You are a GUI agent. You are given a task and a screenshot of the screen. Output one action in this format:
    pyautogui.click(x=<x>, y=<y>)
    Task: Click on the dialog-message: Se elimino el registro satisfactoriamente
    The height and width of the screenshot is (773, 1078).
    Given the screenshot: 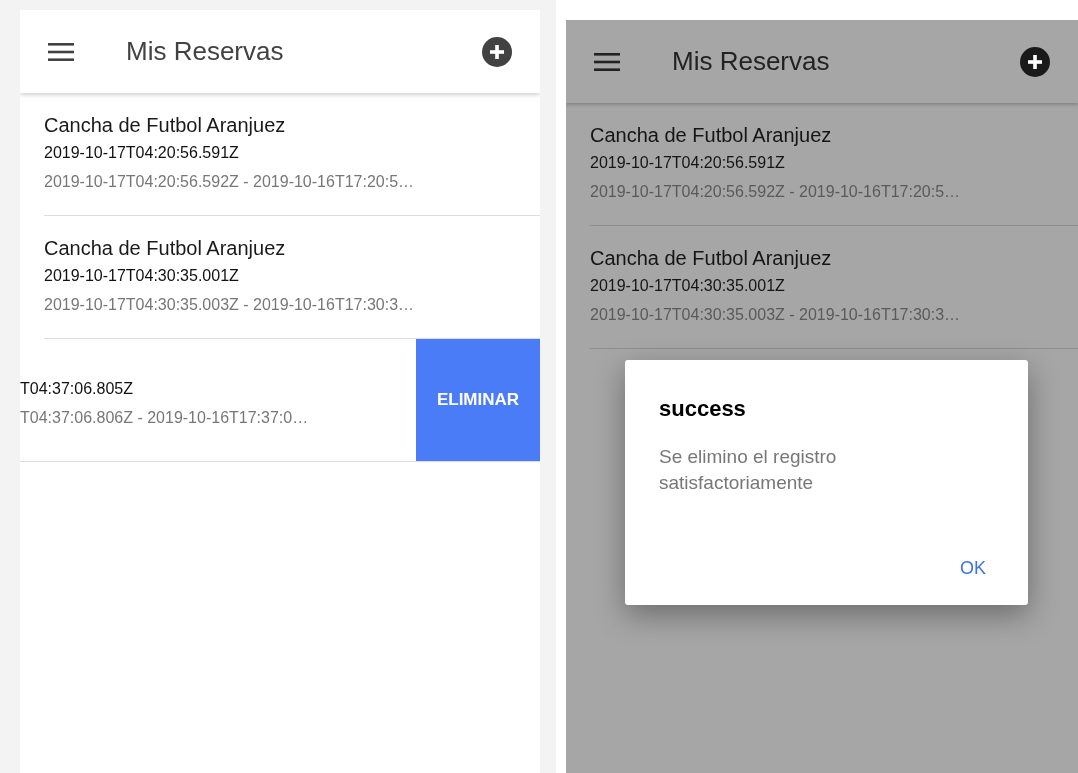 What is the action you would take?
    pyautogui.click(x=748, y=470)
    